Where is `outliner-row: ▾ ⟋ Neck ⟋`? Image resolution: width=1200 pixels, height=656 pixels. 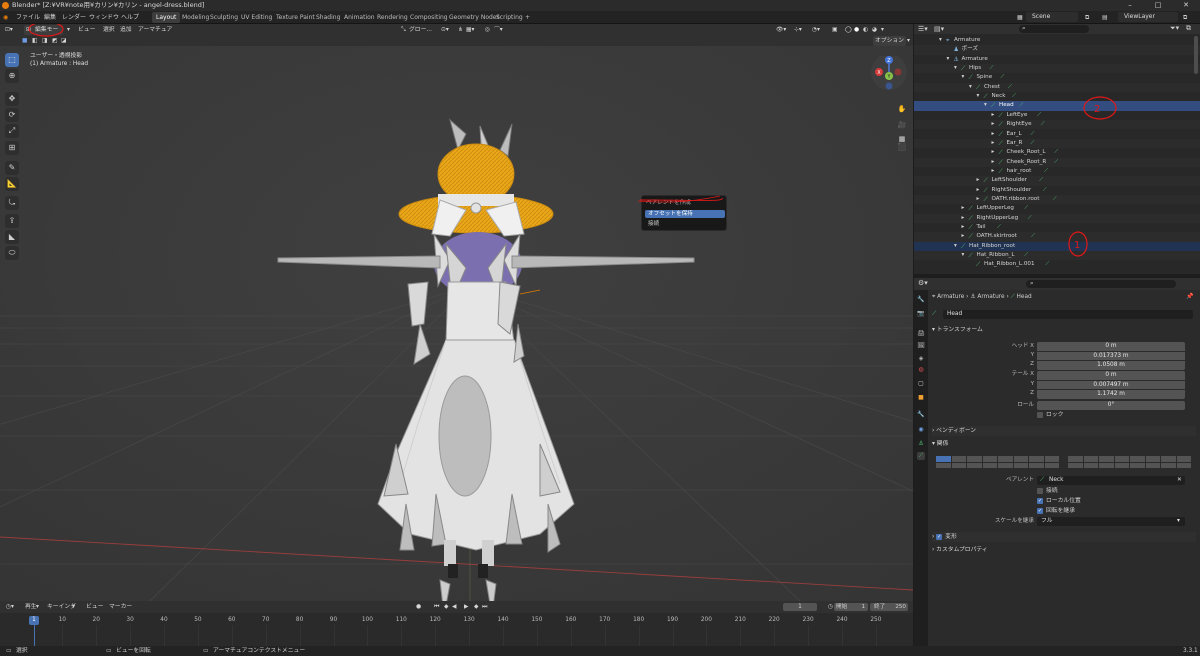 outliner-row: ▾ ⟋ Neck ⟋ is located at coordinates (1057, 96).